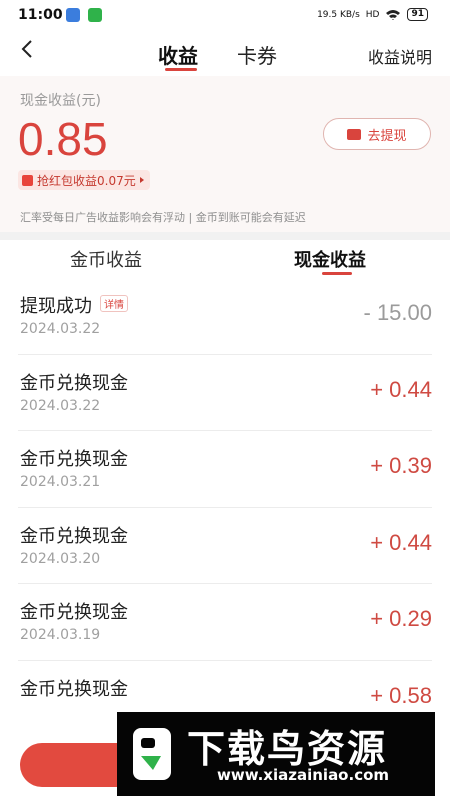  What do you see at coordinates (63, 139) in the screenshot?
I see `cash-earnings-amount: 0.85` at bounding box center [63, 139].